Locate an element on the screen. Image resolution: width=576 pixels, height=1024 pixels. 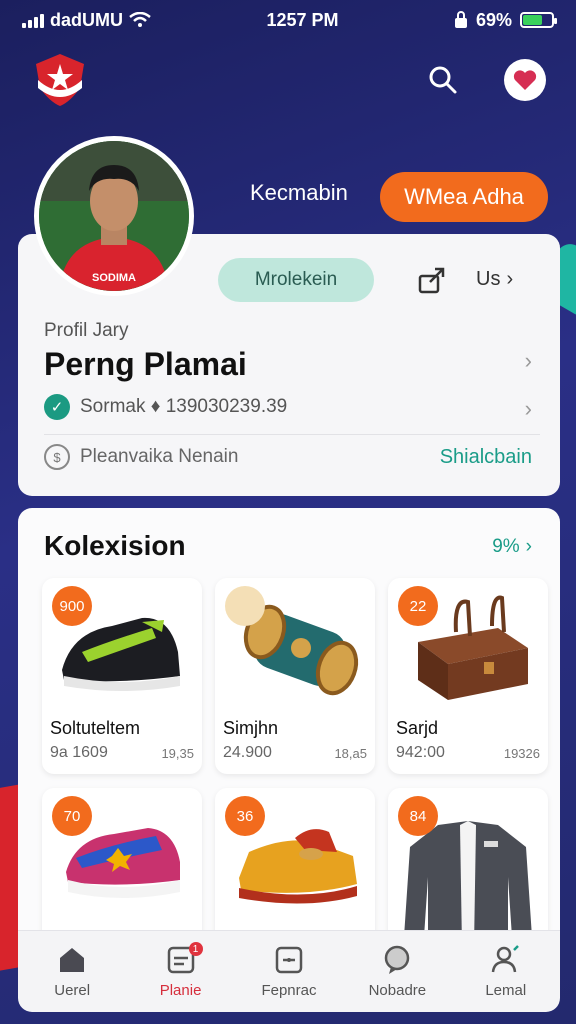
avatar: SODIMA is located at coordinates (114, 216).